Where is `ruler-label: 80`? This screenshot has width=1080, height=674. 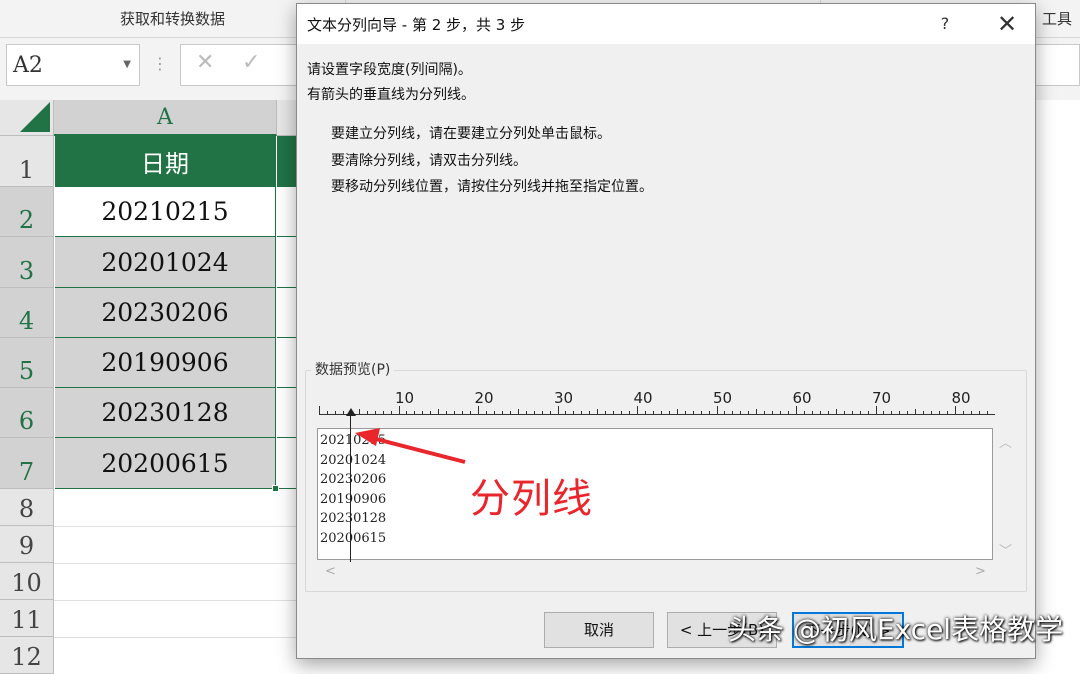
ruler-label: 80 is located at coordinates (961, 398).